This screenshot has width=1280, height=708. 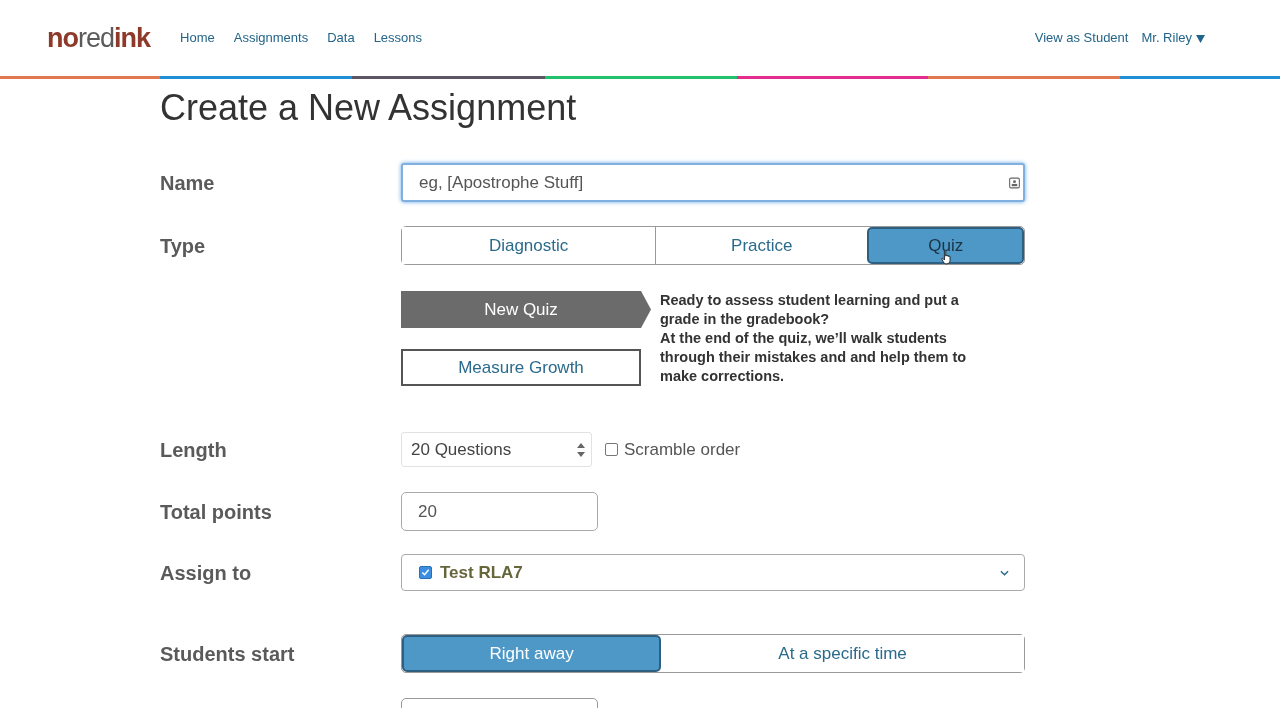 What do you see at coordinates (227, 653) in the screenshot?
I see `field-label: Students start` at bounding box center [227, 653].